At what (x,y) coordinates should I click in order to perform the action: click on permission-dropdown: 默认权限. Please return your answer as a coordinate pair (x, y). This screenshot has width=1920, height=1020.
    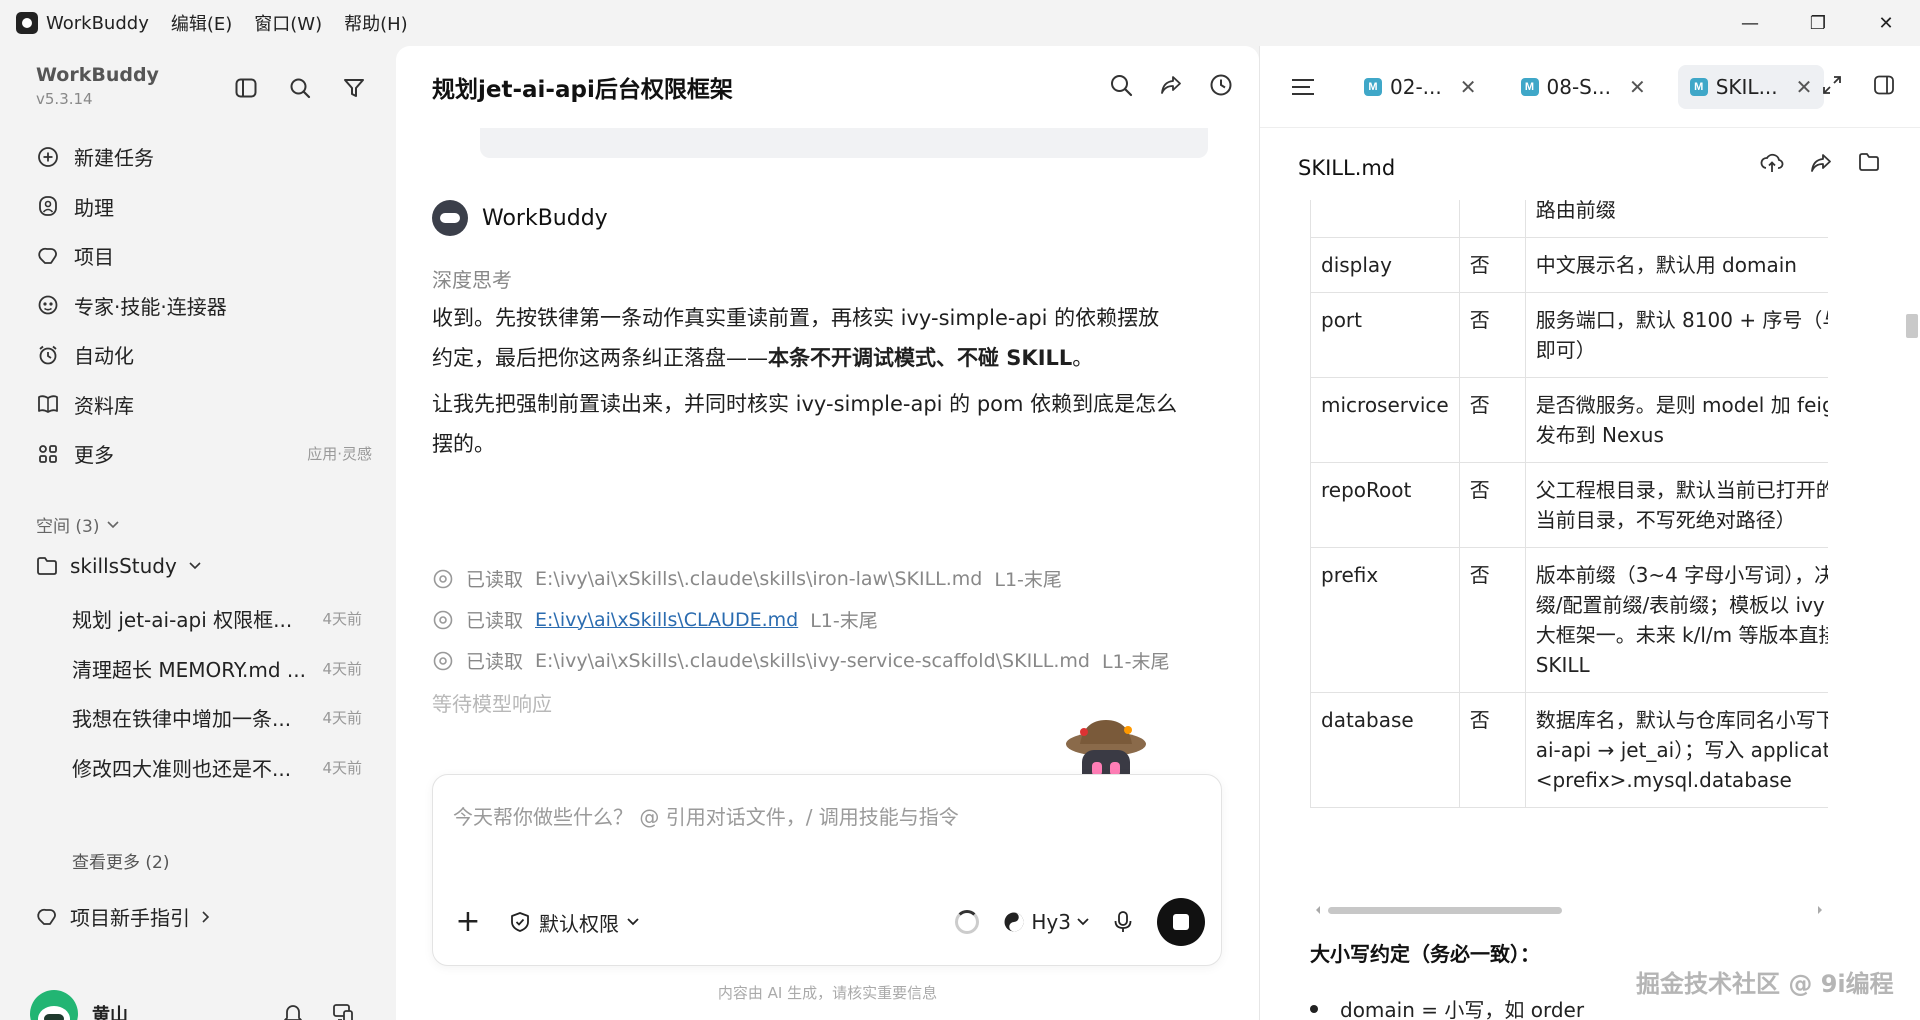
    Looking at the image, I should click on (574, 922).